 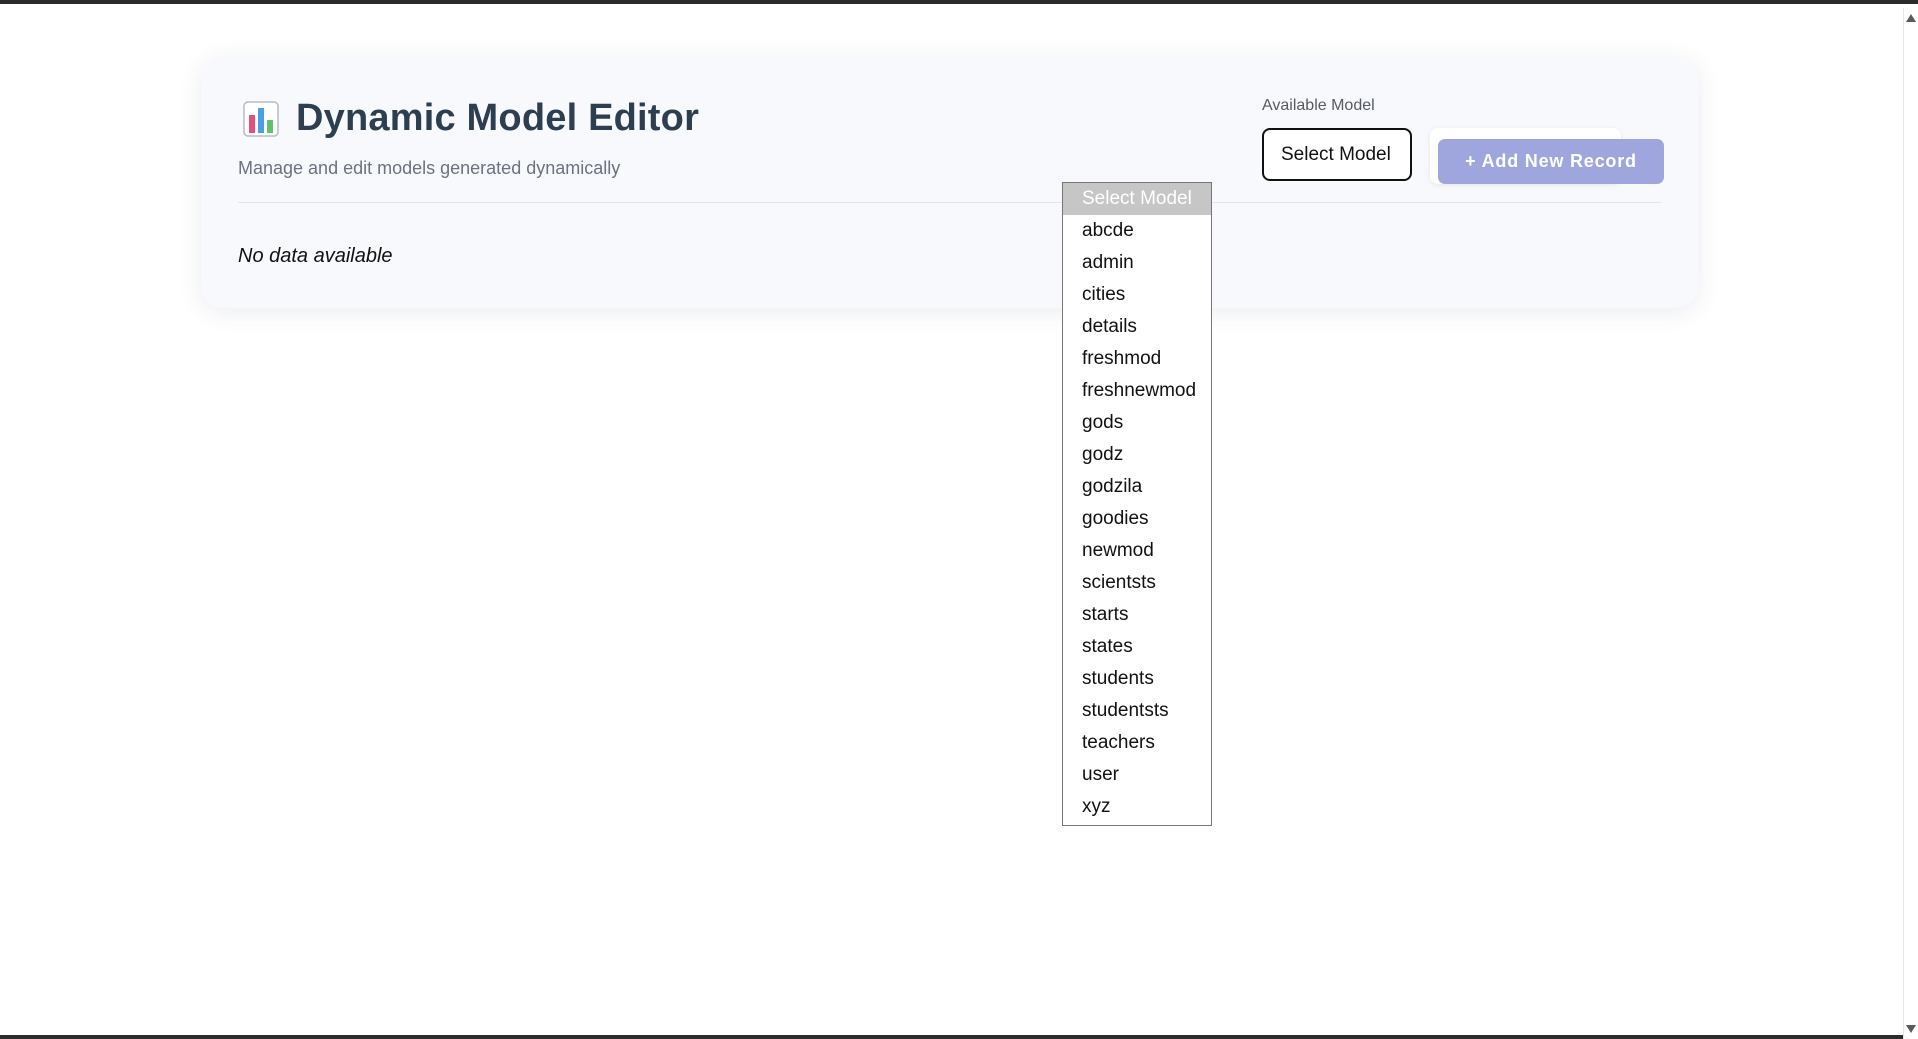 I want to click on dropdown-option: admin, so click(x=1137, y=263).